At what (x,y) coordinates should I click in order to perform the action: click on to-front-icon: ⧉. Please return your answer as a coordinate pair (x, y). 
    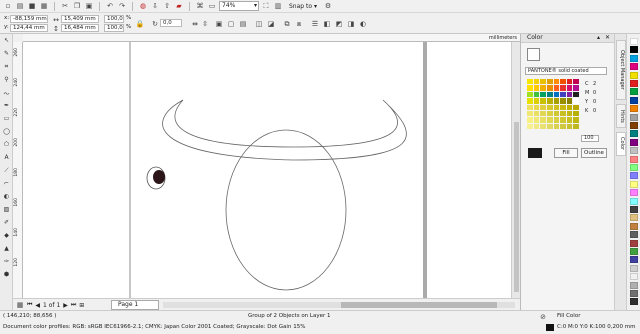
    Looking at the image, I should click on (287, 24).